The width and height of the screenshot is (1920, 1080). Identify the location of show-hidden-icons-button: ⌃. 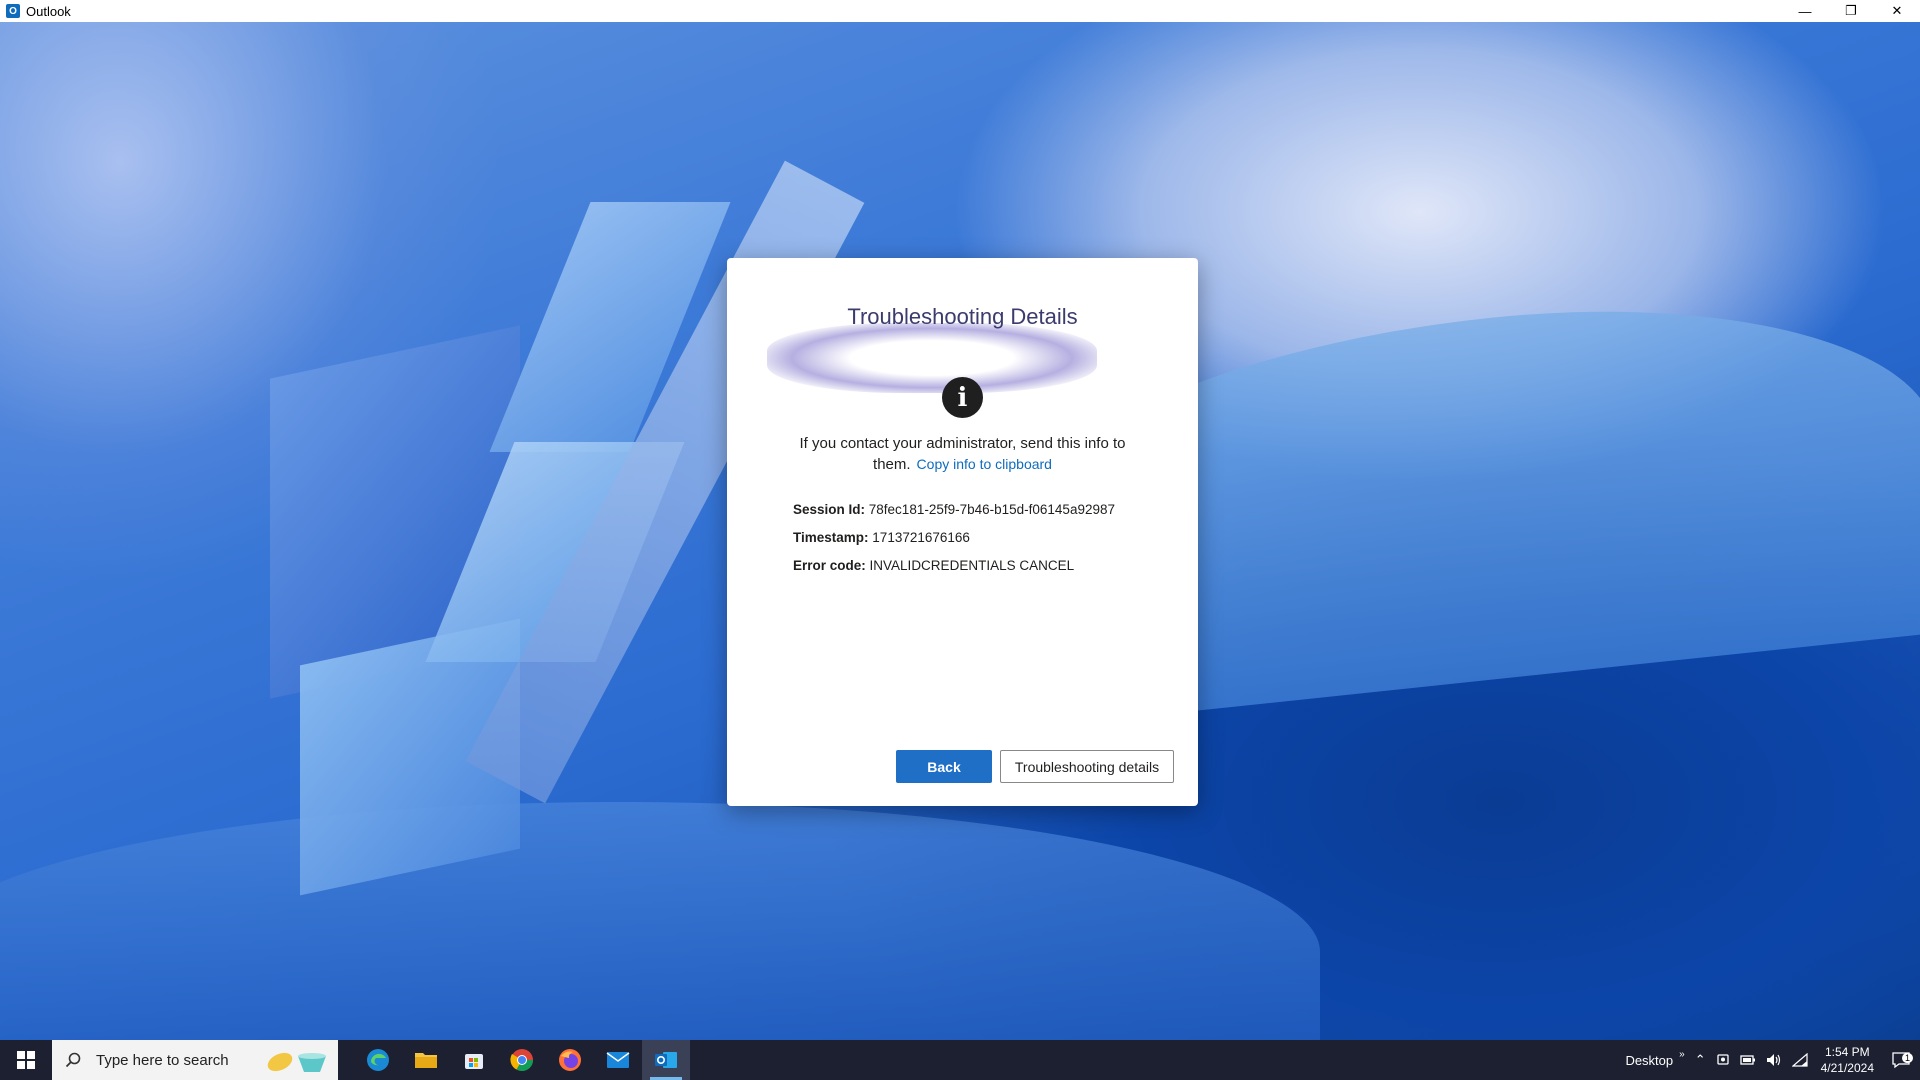
(1700, 1060).